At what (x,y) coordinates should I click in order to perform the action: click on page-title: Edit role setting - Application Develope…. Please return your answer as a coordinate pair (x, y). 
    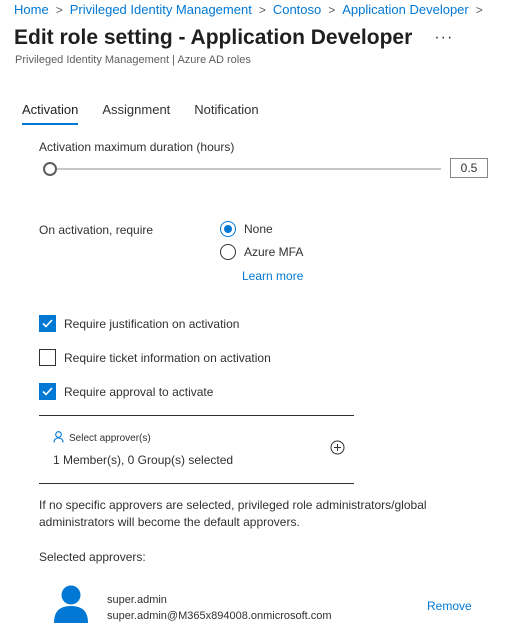
    Looking at the image, I should click on (213, 37).